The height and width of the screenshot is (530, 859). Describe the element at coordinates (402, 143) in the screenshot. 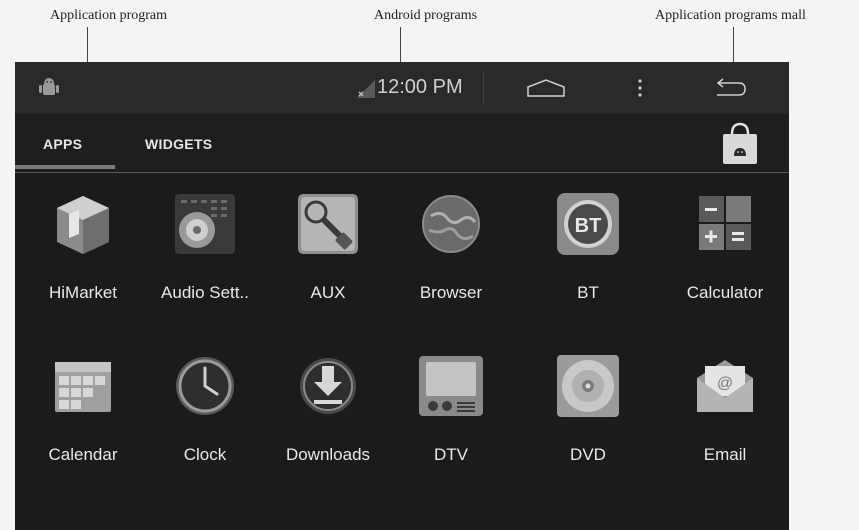

I see `tabs-bar: APPS WIDGETS` at that location.